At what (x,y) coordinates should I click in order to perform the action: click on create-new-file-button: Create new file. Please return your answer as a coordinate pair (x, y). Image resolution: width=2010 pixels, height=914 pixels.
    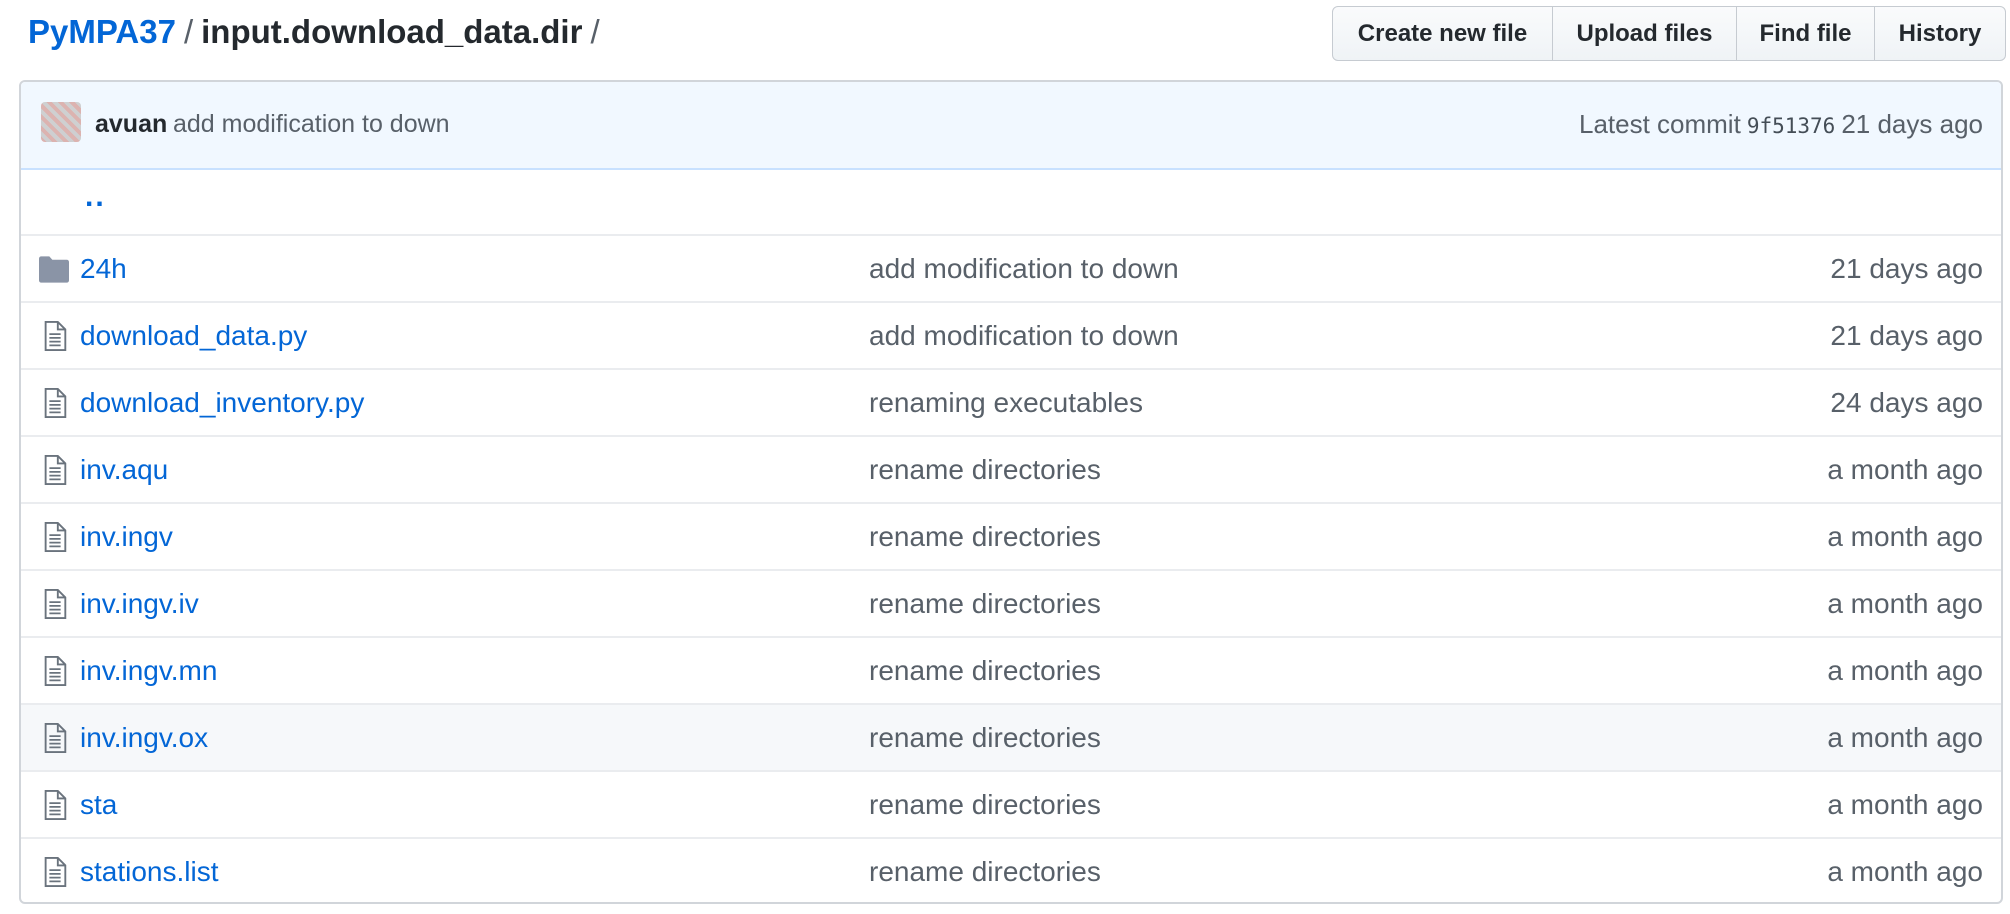
    Looking at the image, I should click on (1443, 33).